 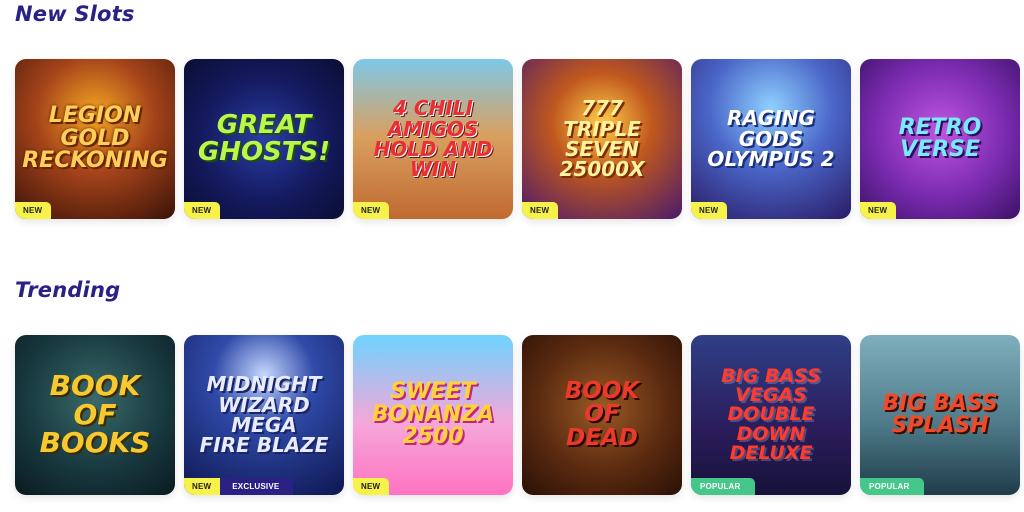 I want to click on game-logo: Big Bass Splash, so click(x=940, y=414).